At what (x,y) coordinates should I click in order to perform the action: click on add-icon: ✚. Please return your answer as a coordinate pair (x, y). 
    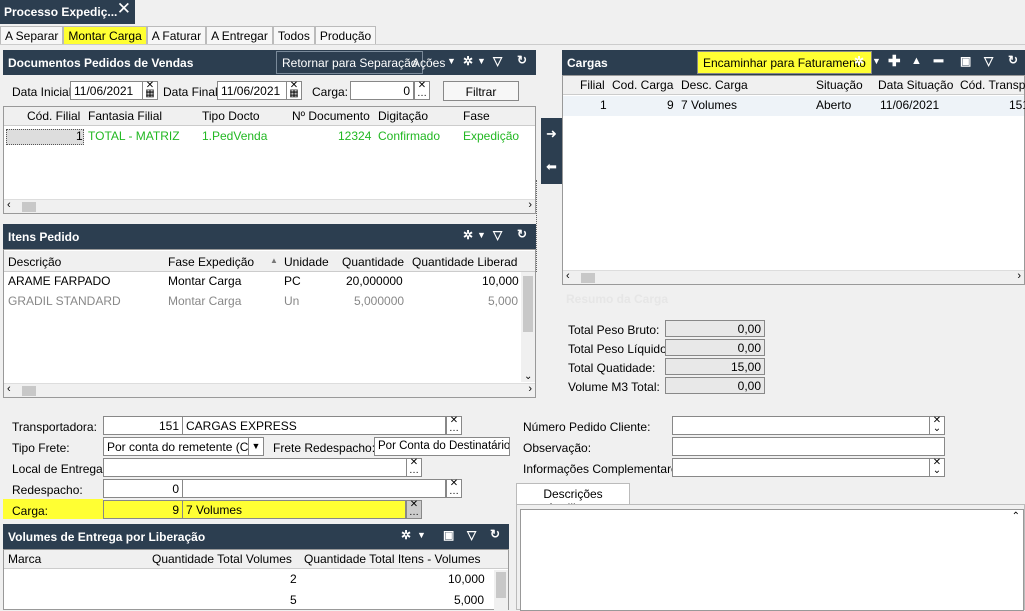
    Looking at the image, I should click on (894, 61).